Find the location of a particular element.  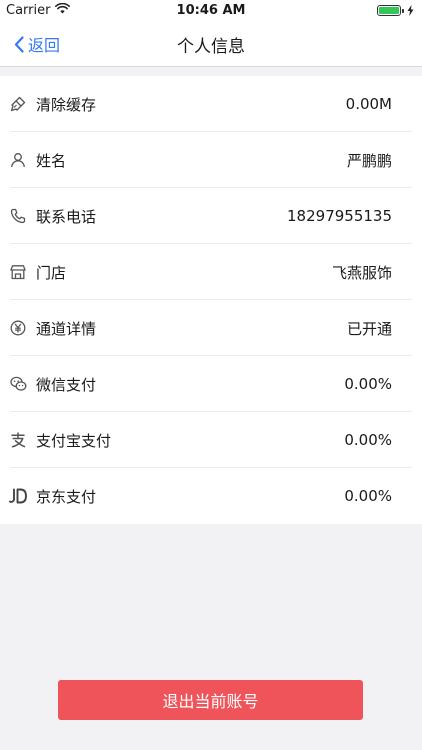

row-jd-pay: 京东支付 0.00% is located at coordinates (211, 496).